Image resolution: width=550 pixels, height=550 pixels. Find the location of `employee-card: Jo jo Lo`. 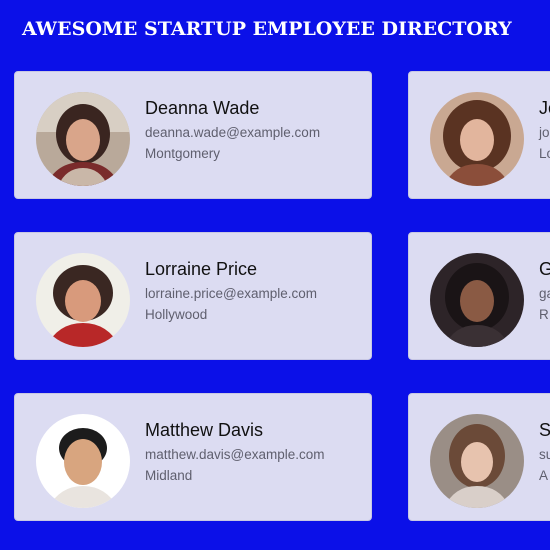

employee-card: Jo jo Lo is located at coordinates (479, 135).